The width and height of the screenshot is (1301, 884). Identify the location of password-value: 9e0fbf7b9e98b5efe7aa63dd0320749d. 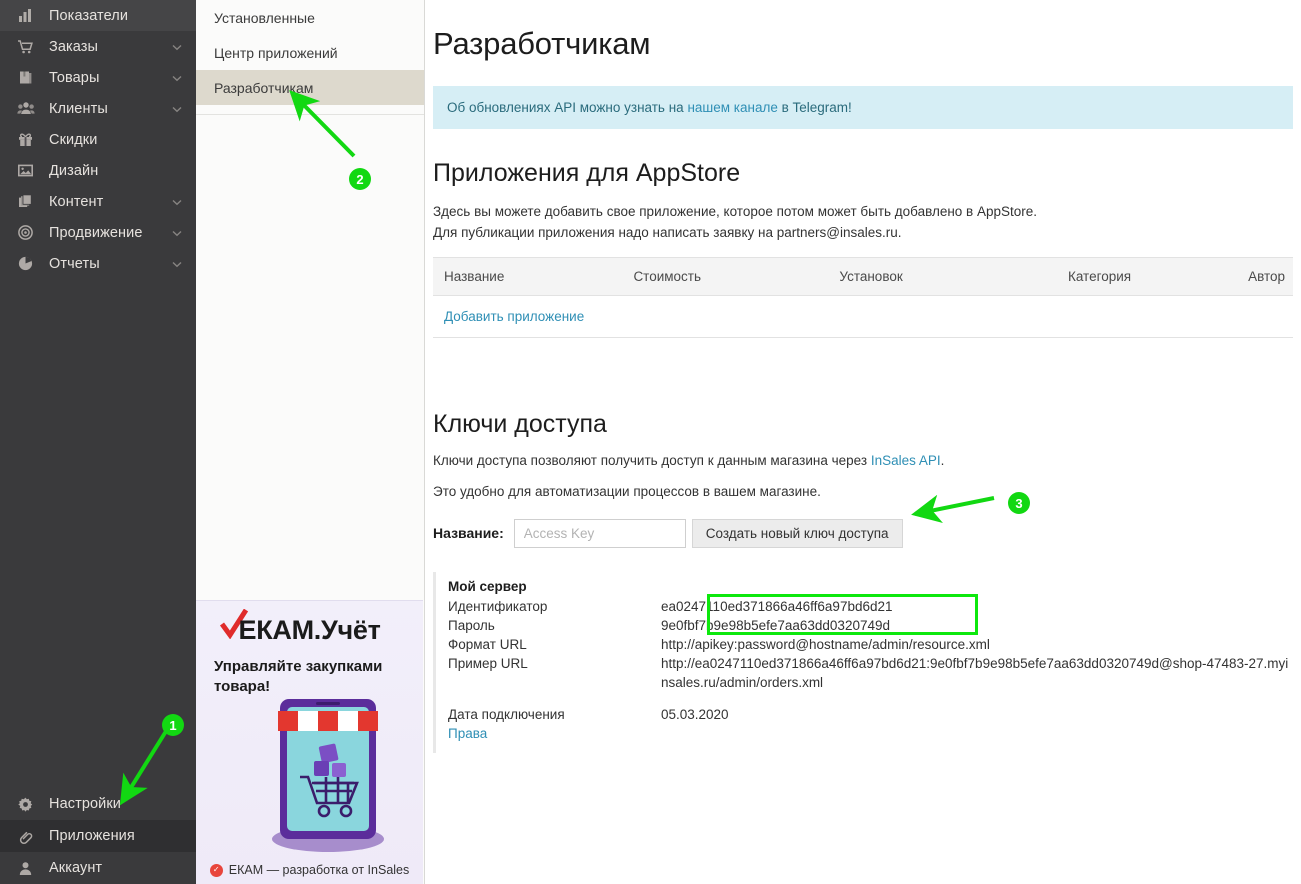
(977, 625).